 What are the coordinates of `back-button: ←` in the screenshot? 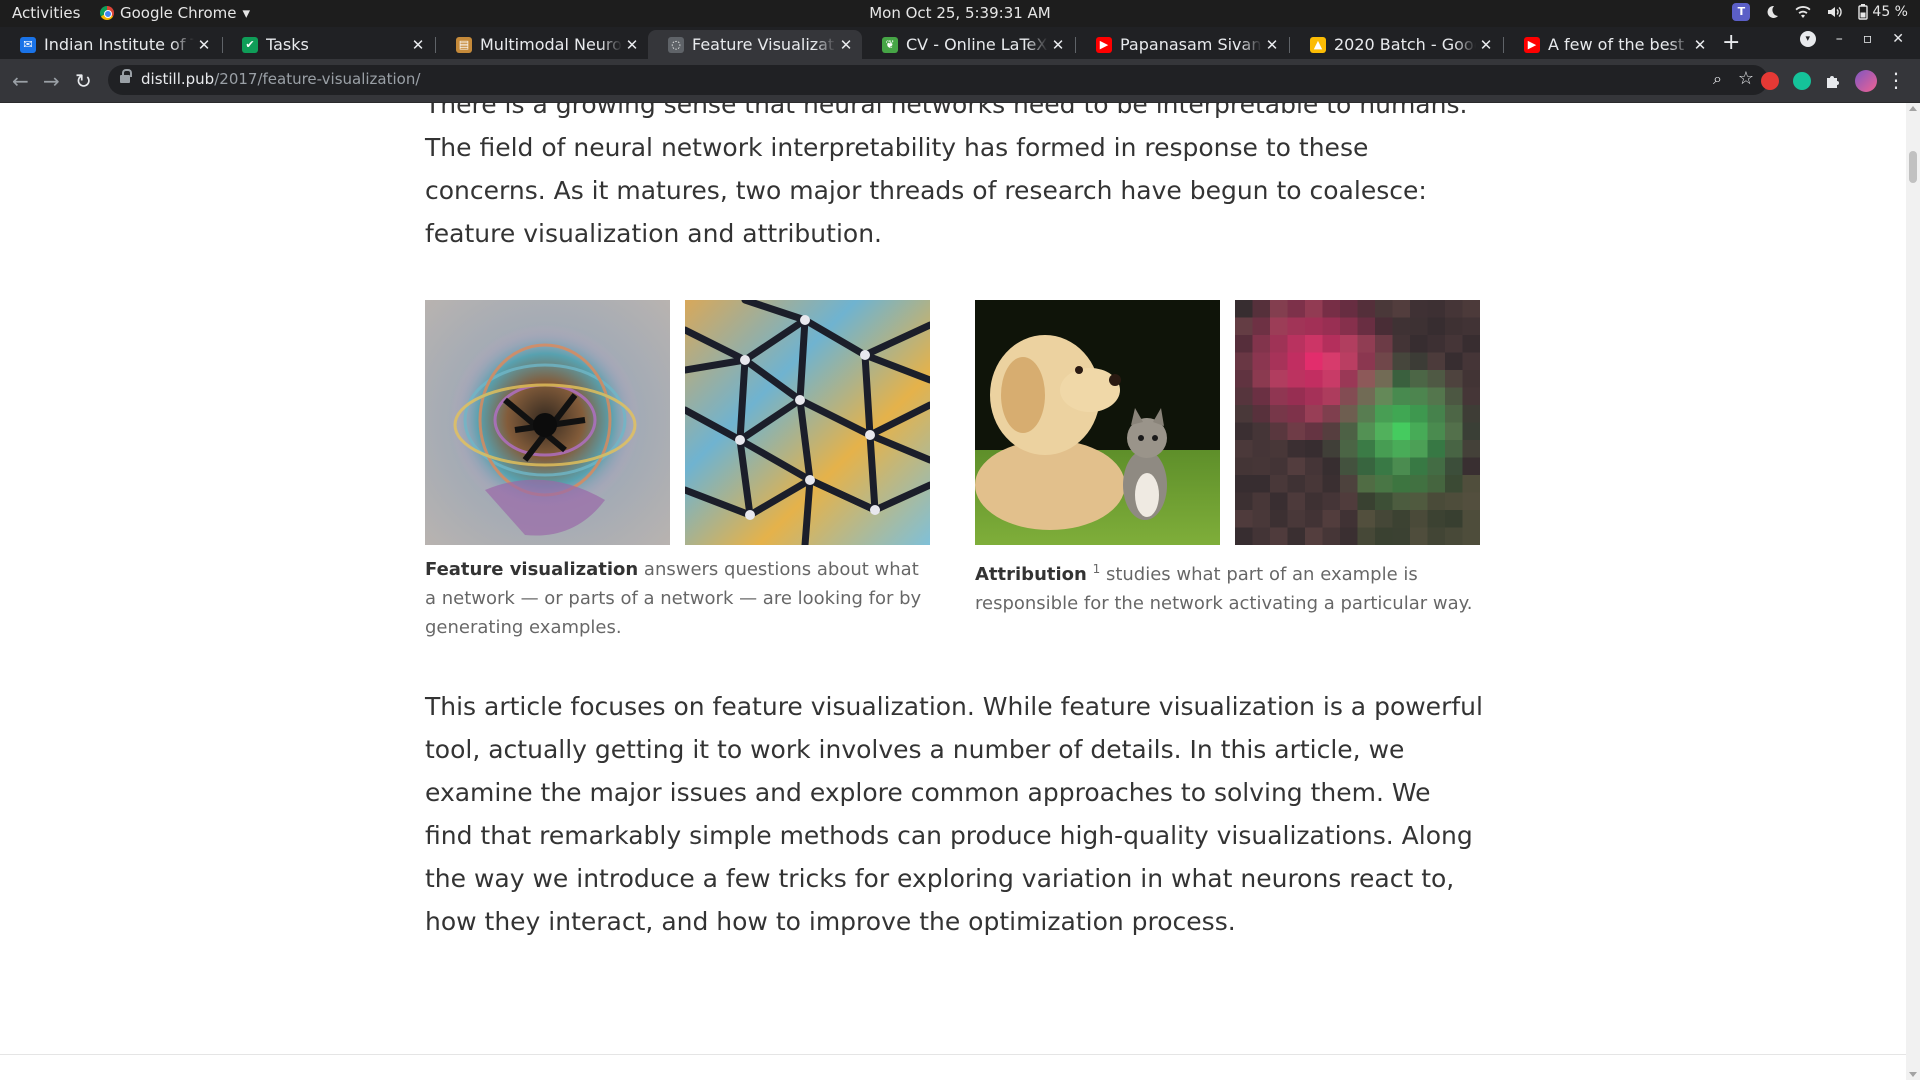 It's located at (20, 81).